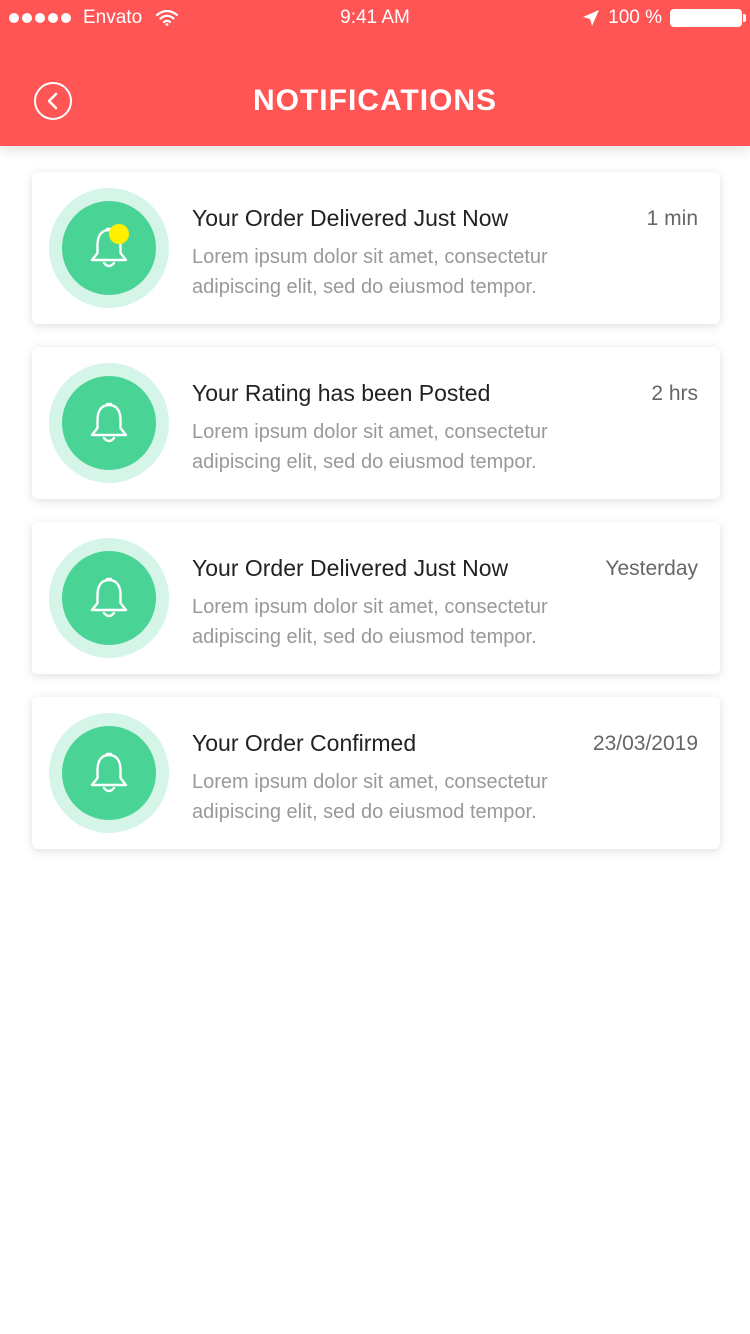 The image size is (750, 1334). Describe the element at coordinates (708, 18) in the screenshot. I see `battery-icon` at that location.